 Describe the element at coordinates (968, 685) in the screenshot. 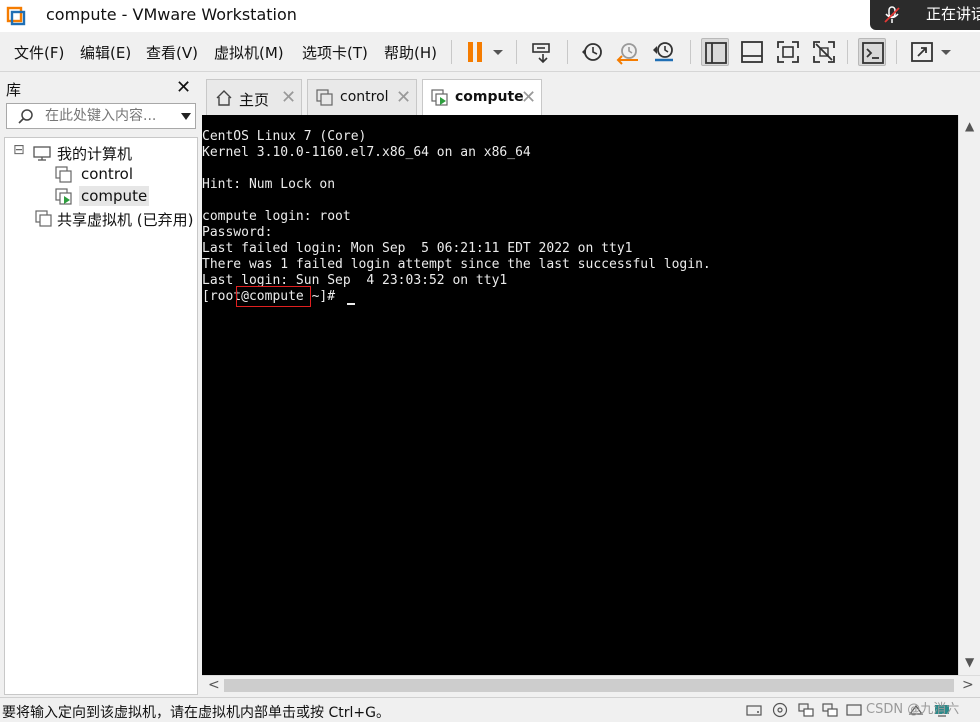

I see `scroll-right-icon: >` at that location.